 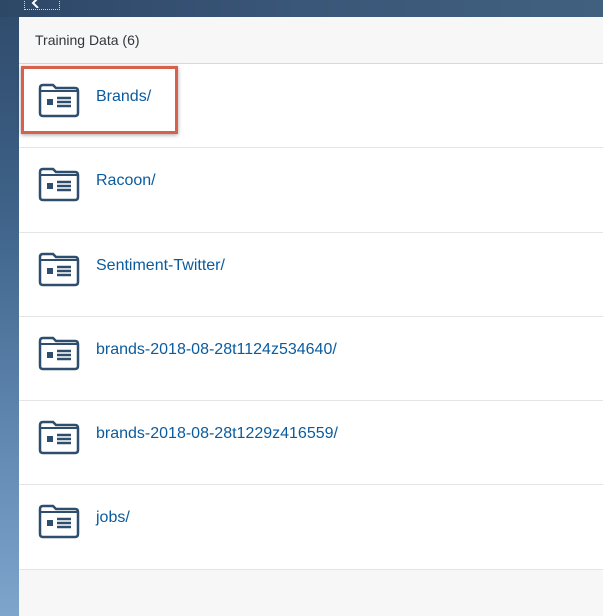 I want to click on list-item-jobs: jobs/, so click(x=311, y=527).